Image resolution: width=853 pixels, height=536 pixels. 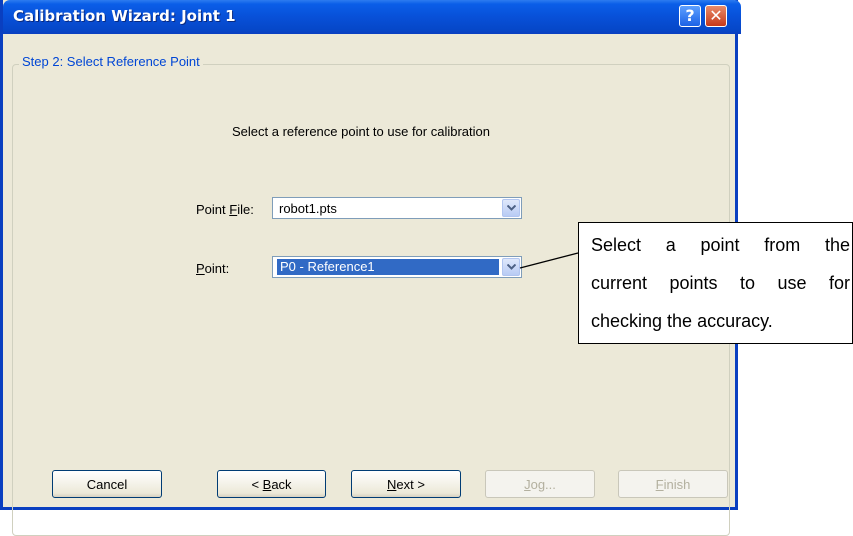 What do you see at coordinates (720, 245) in the screenshot?
I see `callout-line-1: Select a point from the` at bounding box center [720, 245].